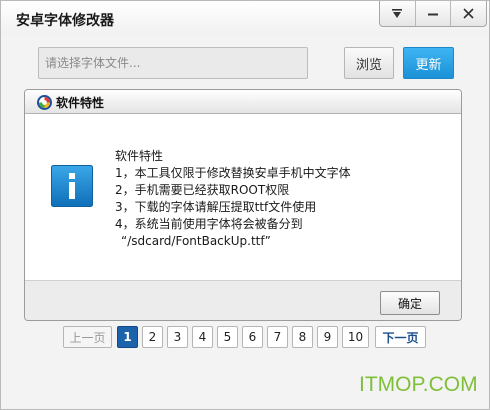  I want to click on panel-header: 软件特性, so click(243, 102).